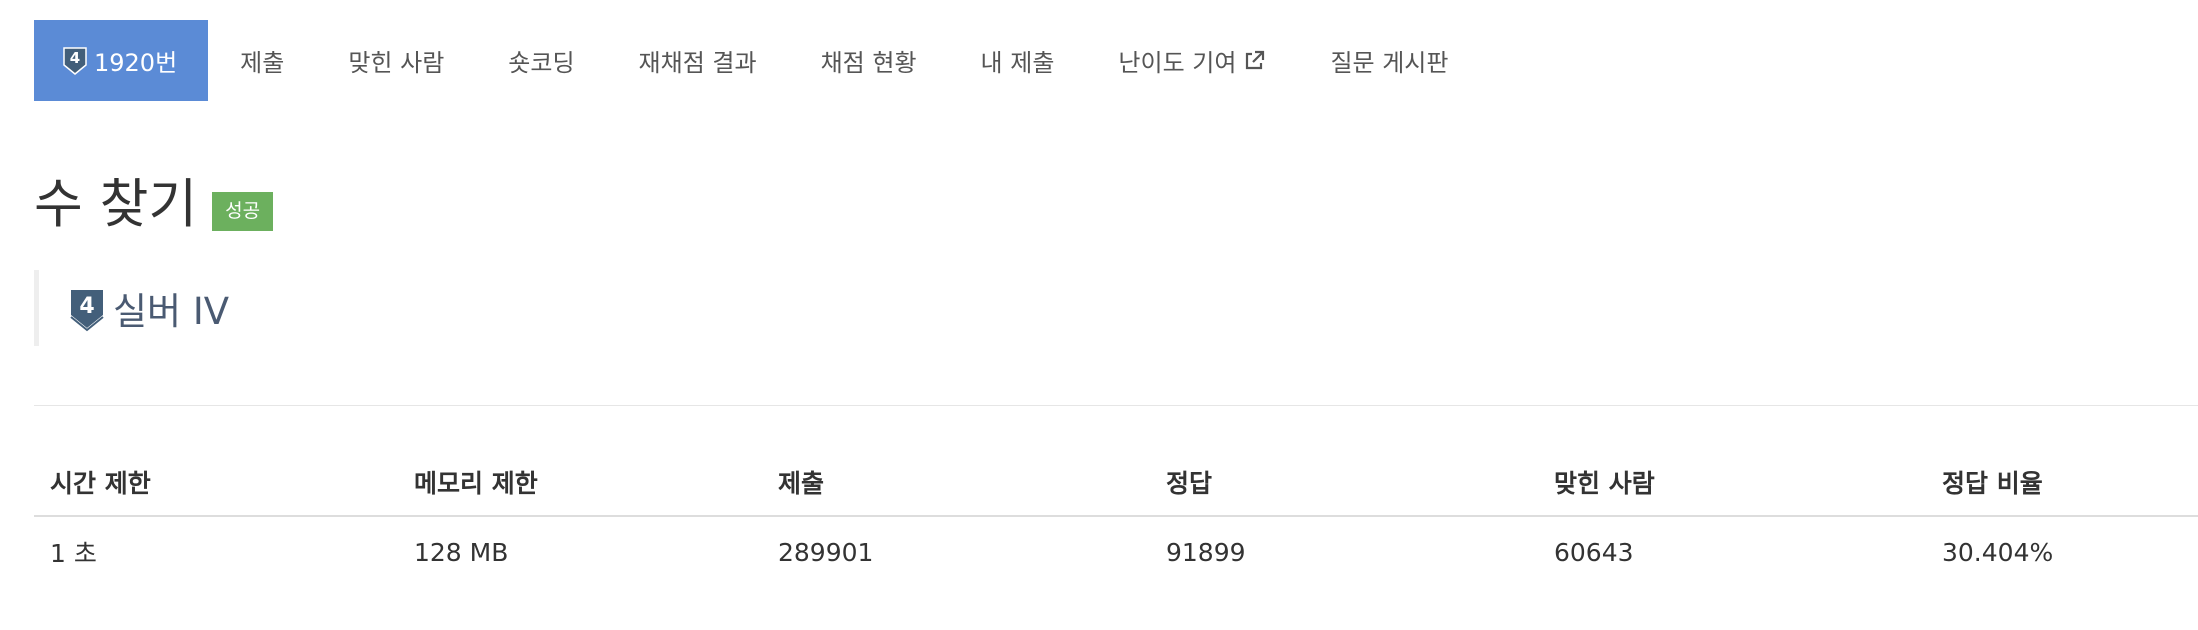 This screenshot has height=630, width=2198. Describe the element at coordinates (826, 552) in the screenshot. I see `value-submissions: 289901` at that location.